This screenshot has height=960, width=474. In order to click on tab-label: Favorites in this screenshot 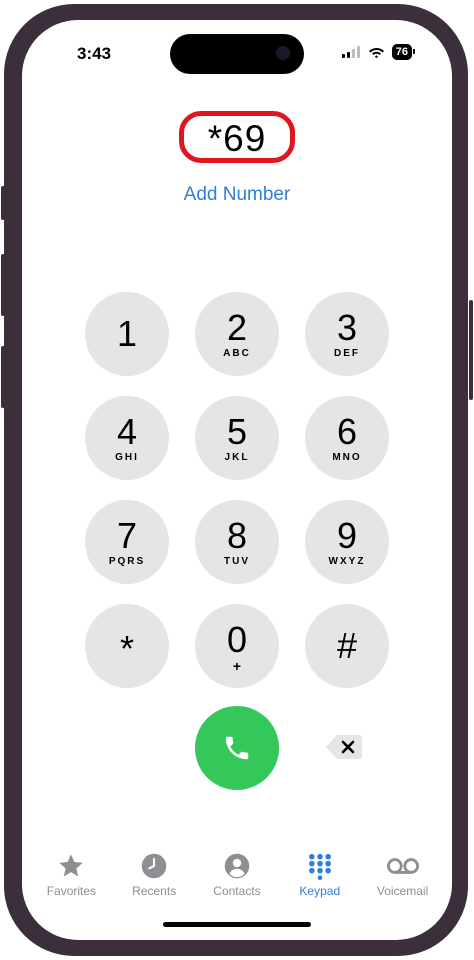, I will do `click(71, 891)`.